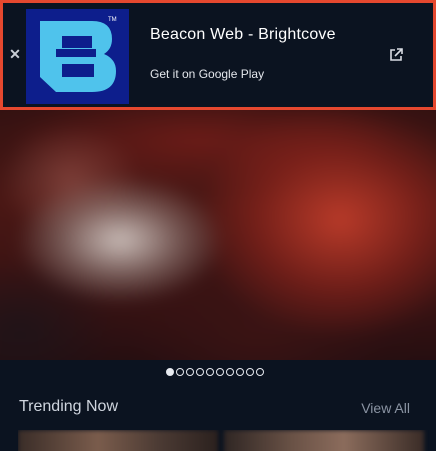 This screenshot has width=436, height=451. What do you see at coordinates (112, 20) in the screenshot?
I see `svg-text: TM` at bounding box center [112, 20].